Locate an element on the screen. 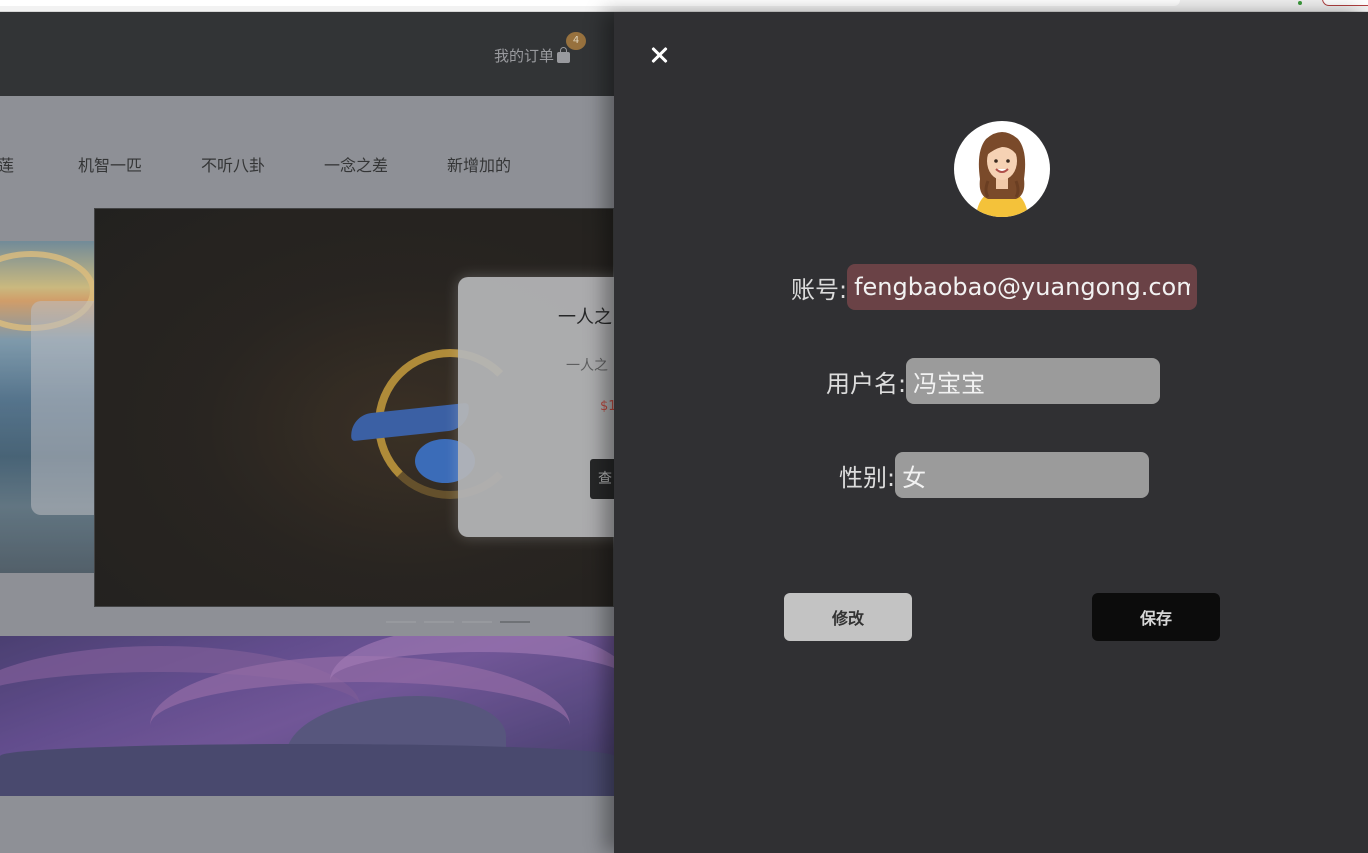 This screenshot has width=1368, height=853. account-row: 账号: is located at coordinates (994, 287).